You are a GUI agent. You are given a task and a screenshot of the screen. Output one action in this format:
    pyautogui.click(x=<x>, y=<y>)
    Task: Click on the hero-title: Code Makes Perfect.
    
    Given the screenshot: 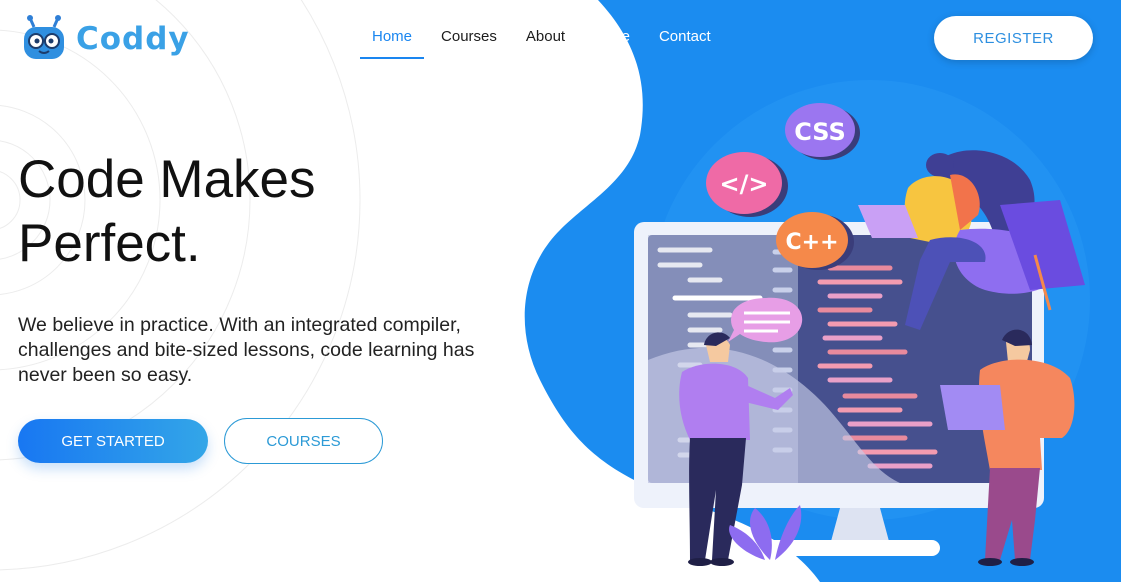 What is the action you would take?
    pyautogui.click(x=167, y=212)
    